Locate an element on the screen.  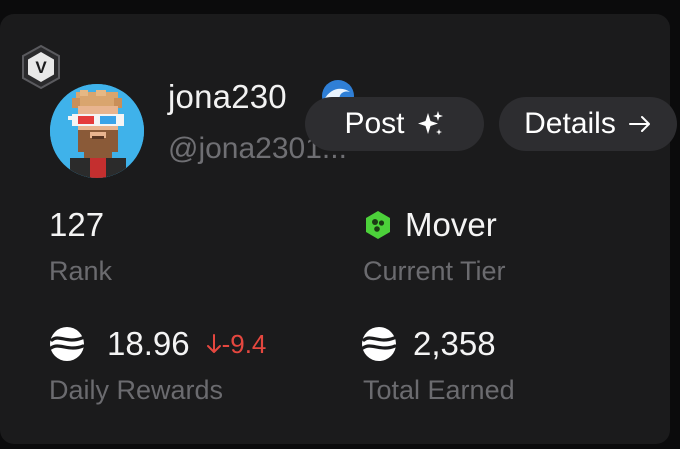
avatar is located at coordinates (97, 131).